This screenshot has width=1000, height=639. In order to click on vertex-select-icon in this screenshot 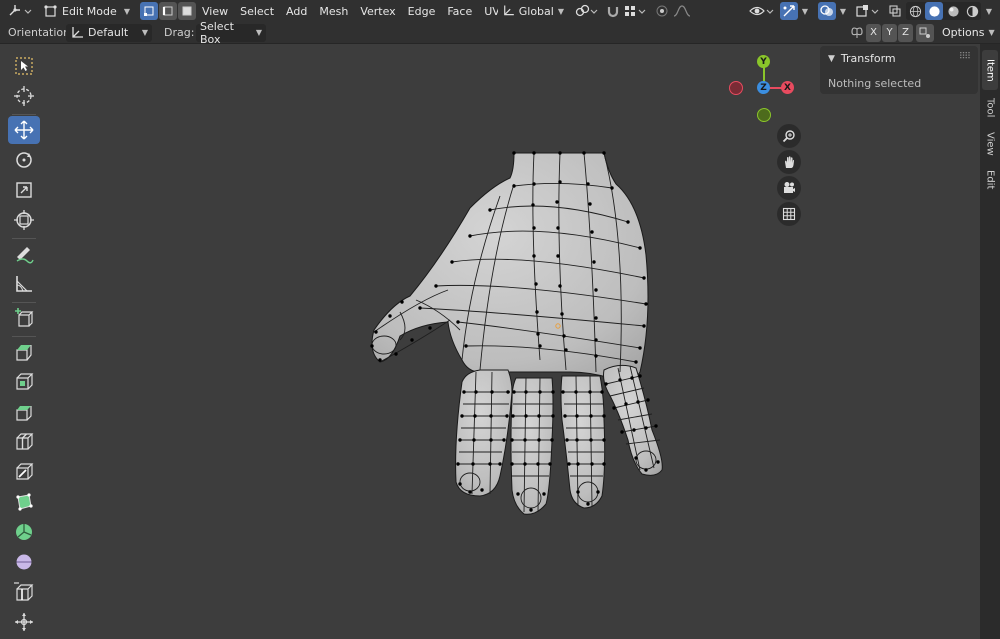, I will do `click(149, 11)`.